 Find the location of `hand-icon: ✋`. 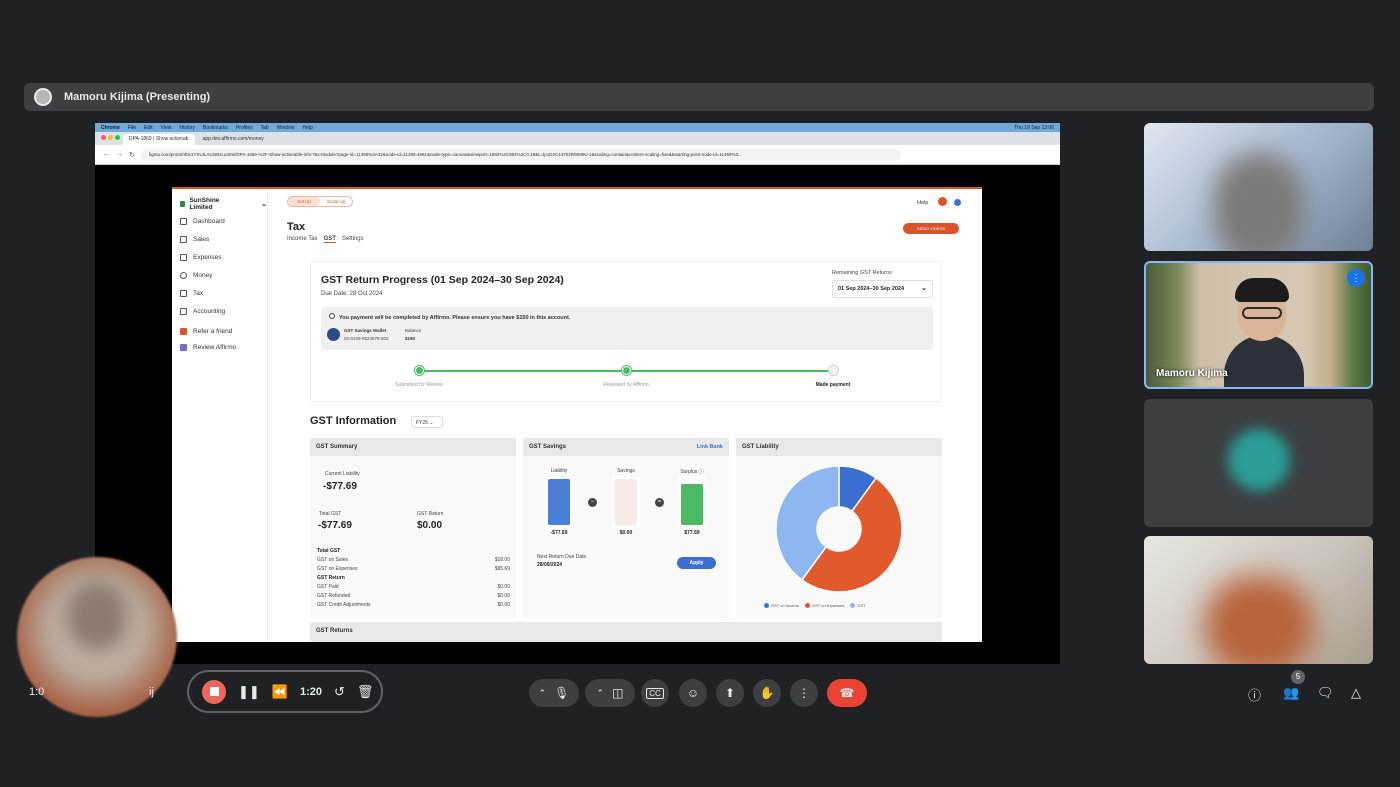

hand-icon: ✋ is located at coordinates (767, 693).